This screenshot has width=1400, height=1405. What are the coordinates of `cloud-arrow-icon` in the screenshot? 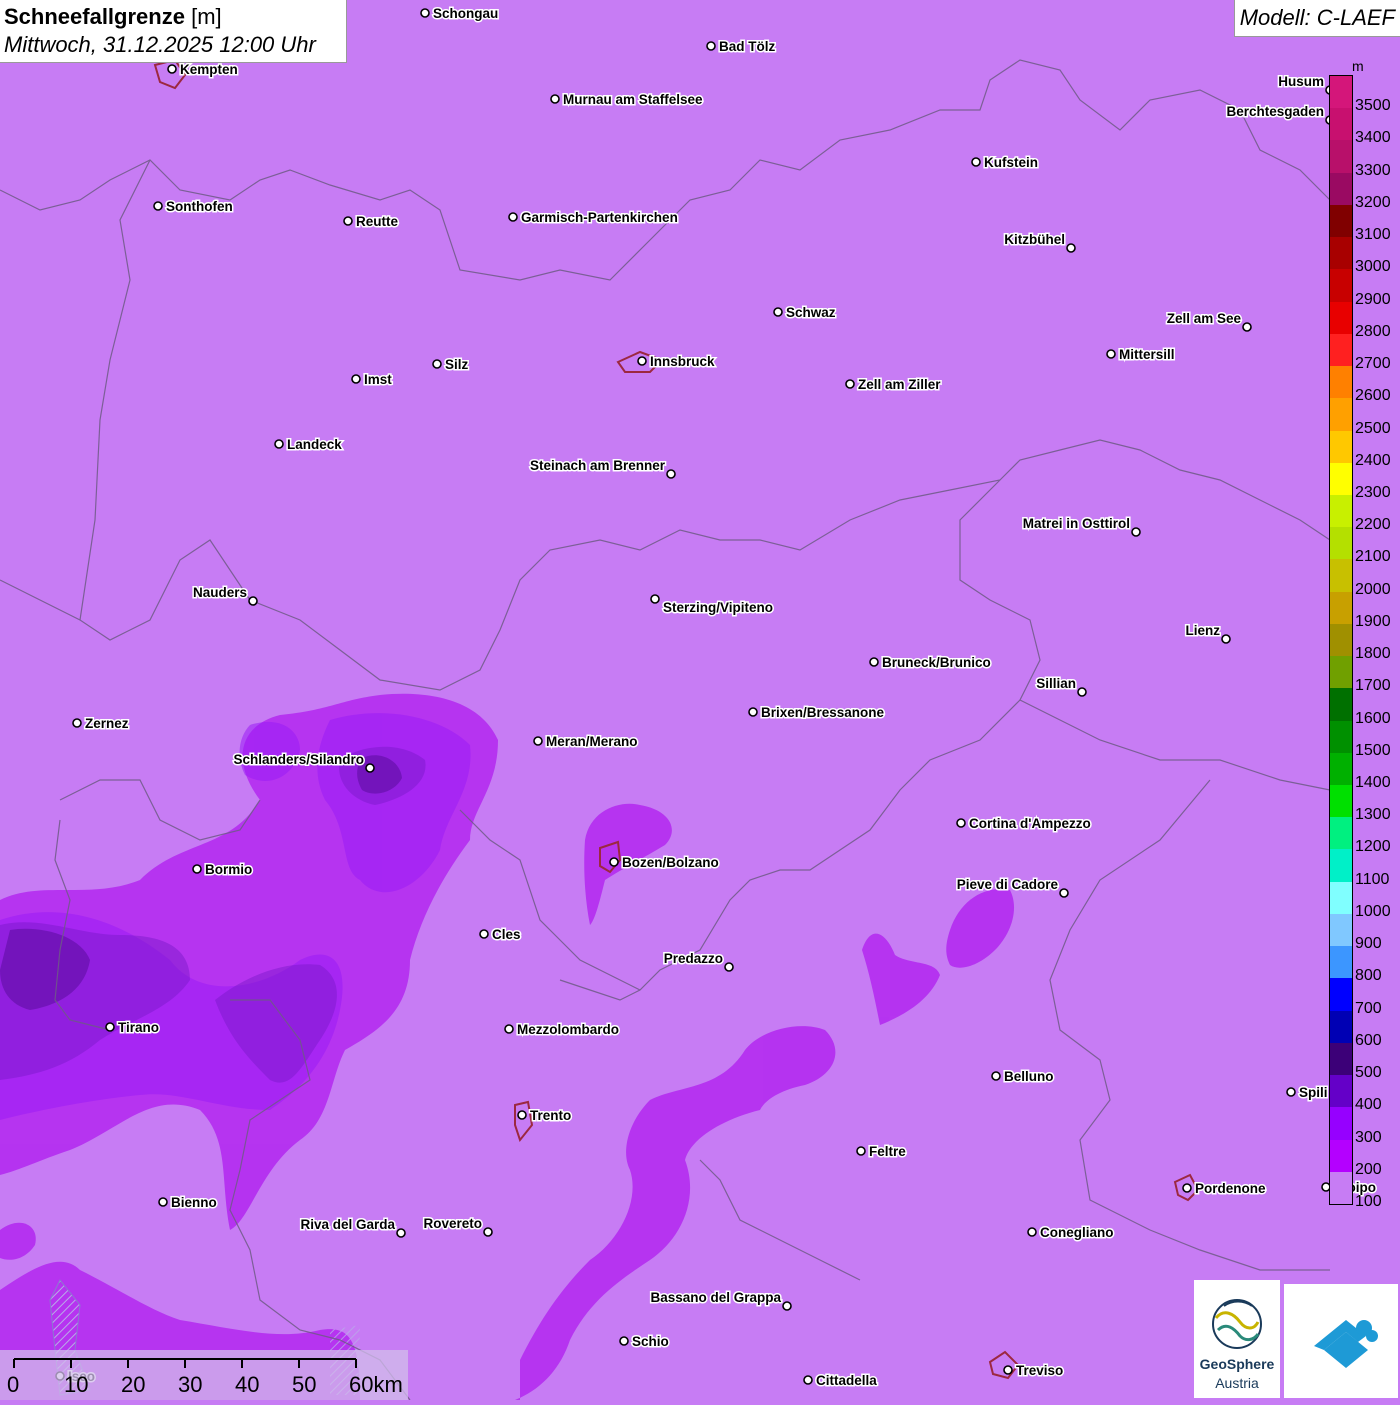 It's located at (1346, 1344).